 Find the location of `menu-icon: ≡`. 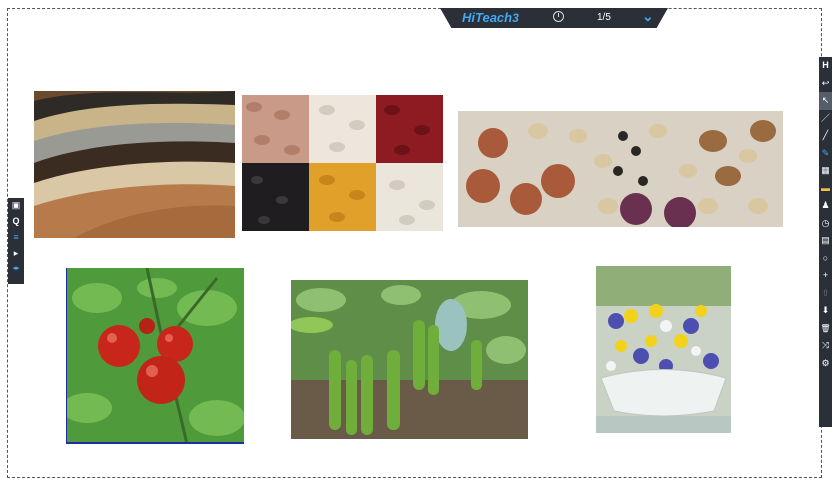

menu-icon: ≡ is located at coordinates (15, 238).